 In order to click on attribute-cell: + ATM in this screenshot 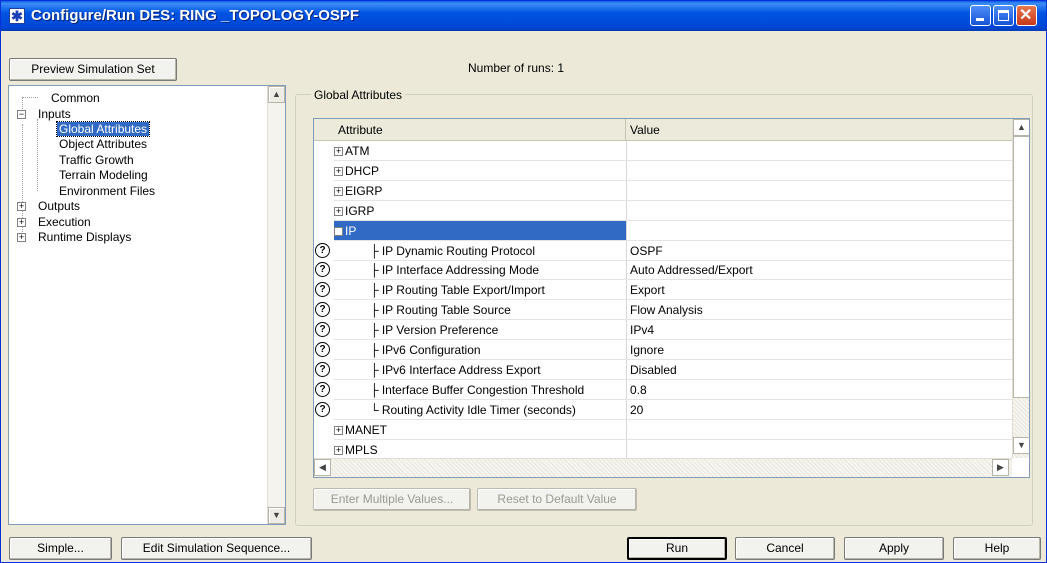, I will do `click(480, 151)`.